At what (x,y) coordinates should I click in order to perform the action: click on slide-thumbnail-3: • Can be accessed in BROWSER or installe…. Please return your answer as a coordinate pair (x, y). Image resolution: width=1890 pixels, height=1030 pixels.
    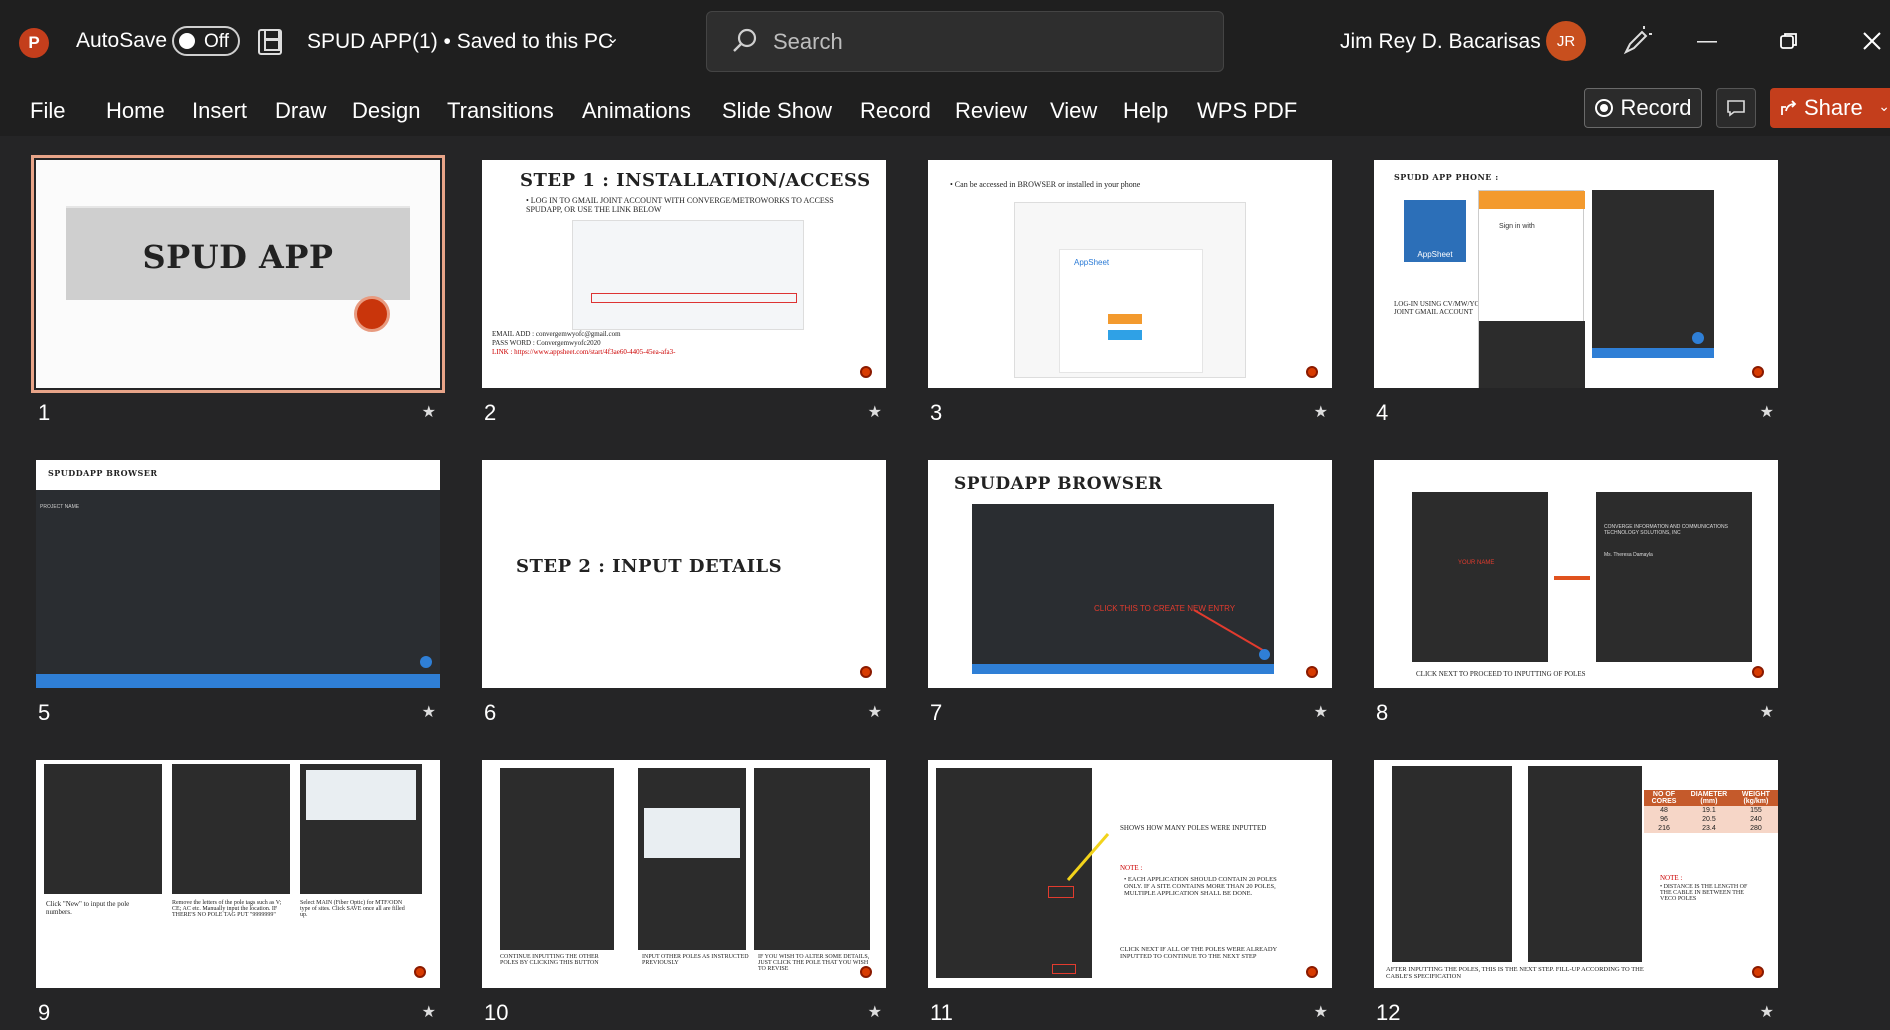
    Looking at the image, I should click on (1130, 292).